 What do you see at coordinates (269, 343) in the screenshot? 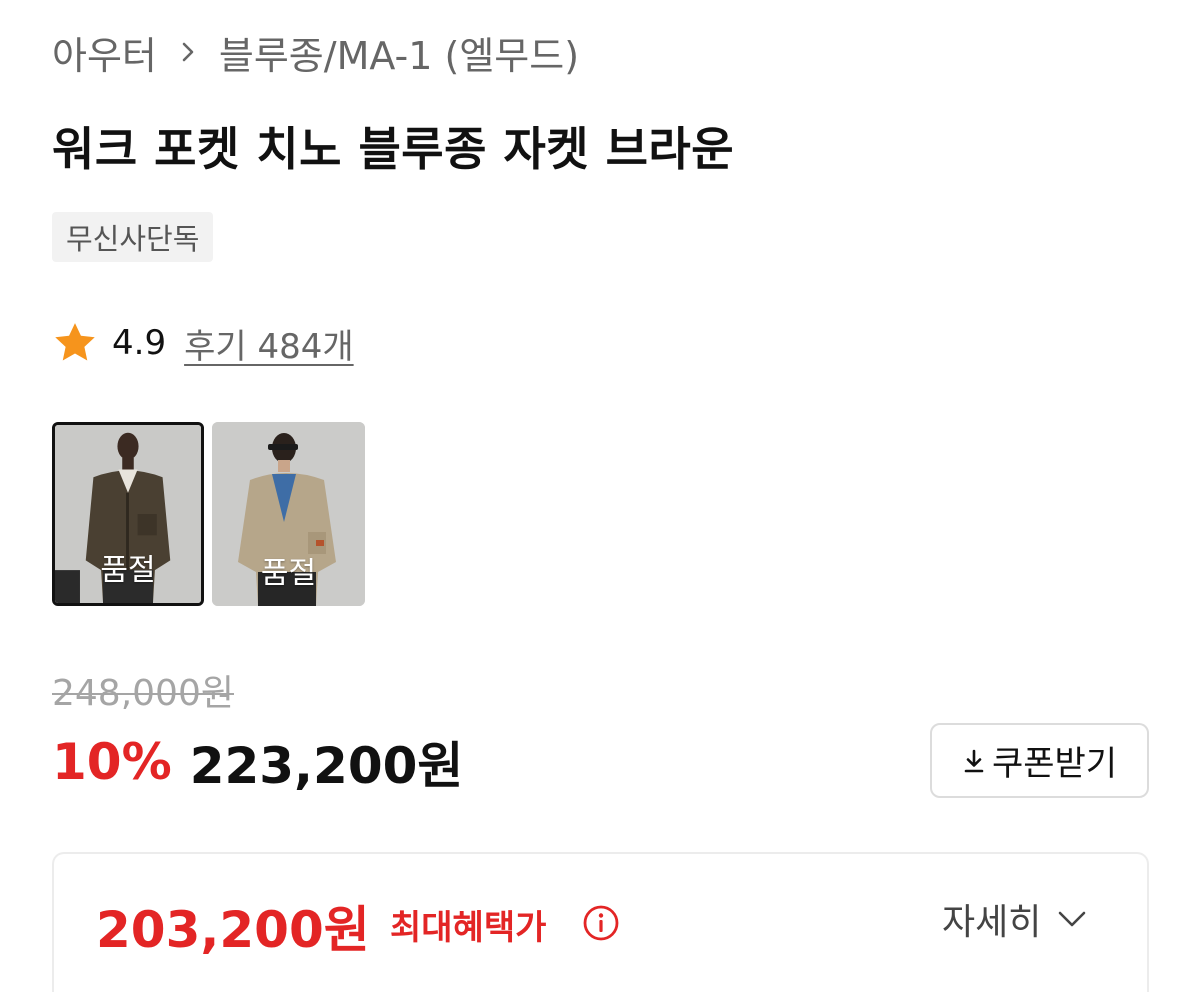
I see `review-count-link: 후기 484개` at bounding box center [269, 343].